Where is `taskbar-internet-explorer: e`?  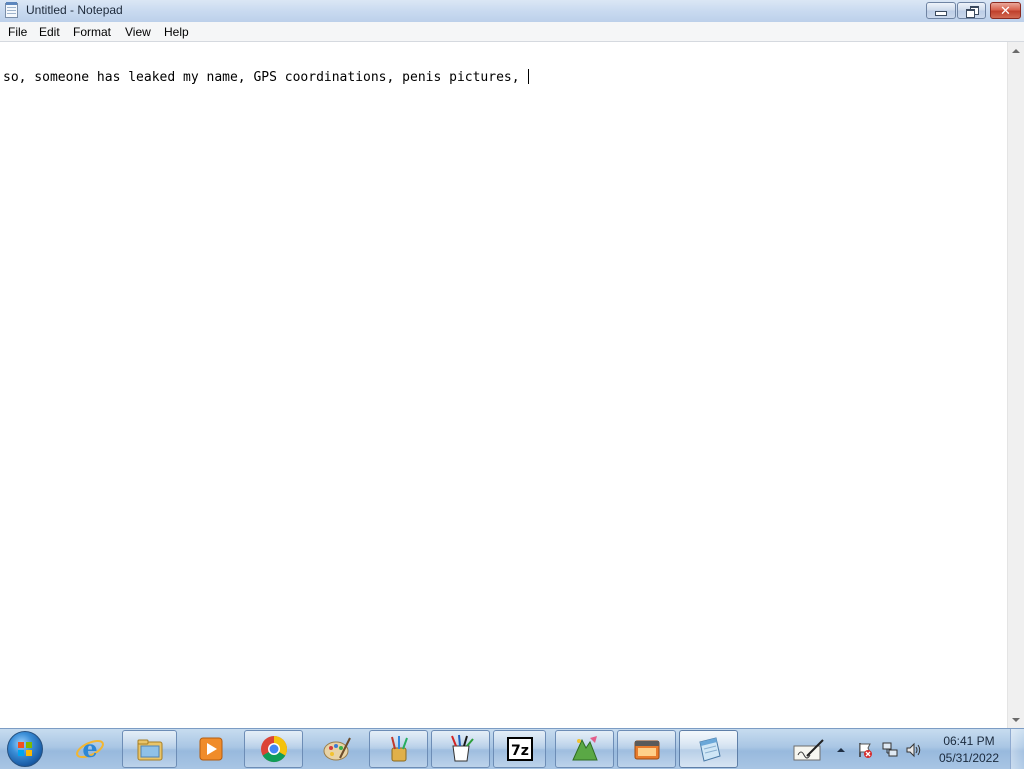
taskbar-internet-explorer: e is located at coordinates (89, 749).